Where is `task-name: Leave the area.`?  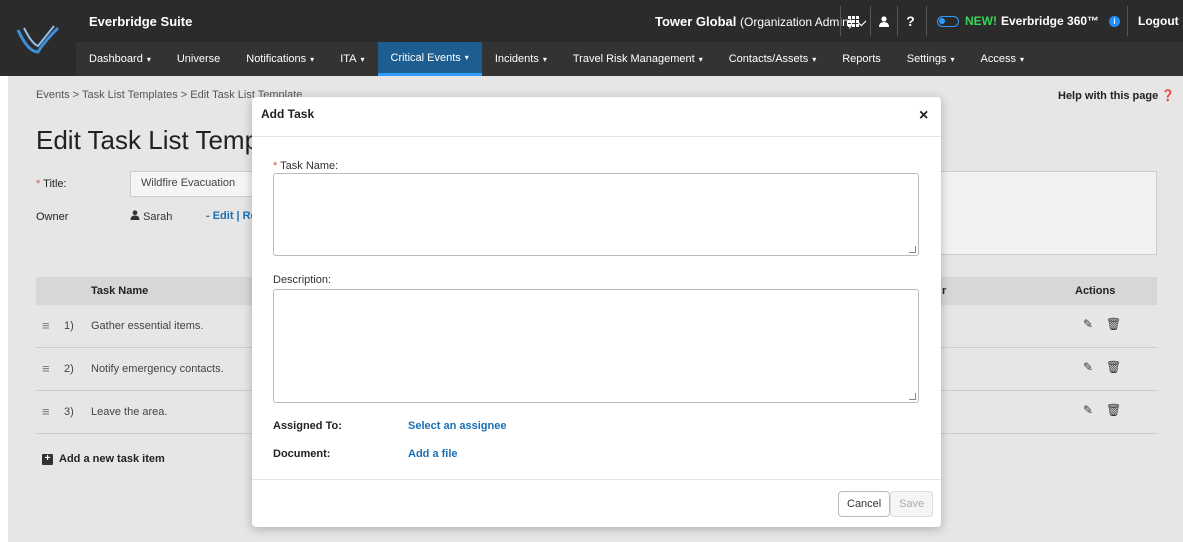 task-name: Leave the area. is located at coordinates (129, 412).